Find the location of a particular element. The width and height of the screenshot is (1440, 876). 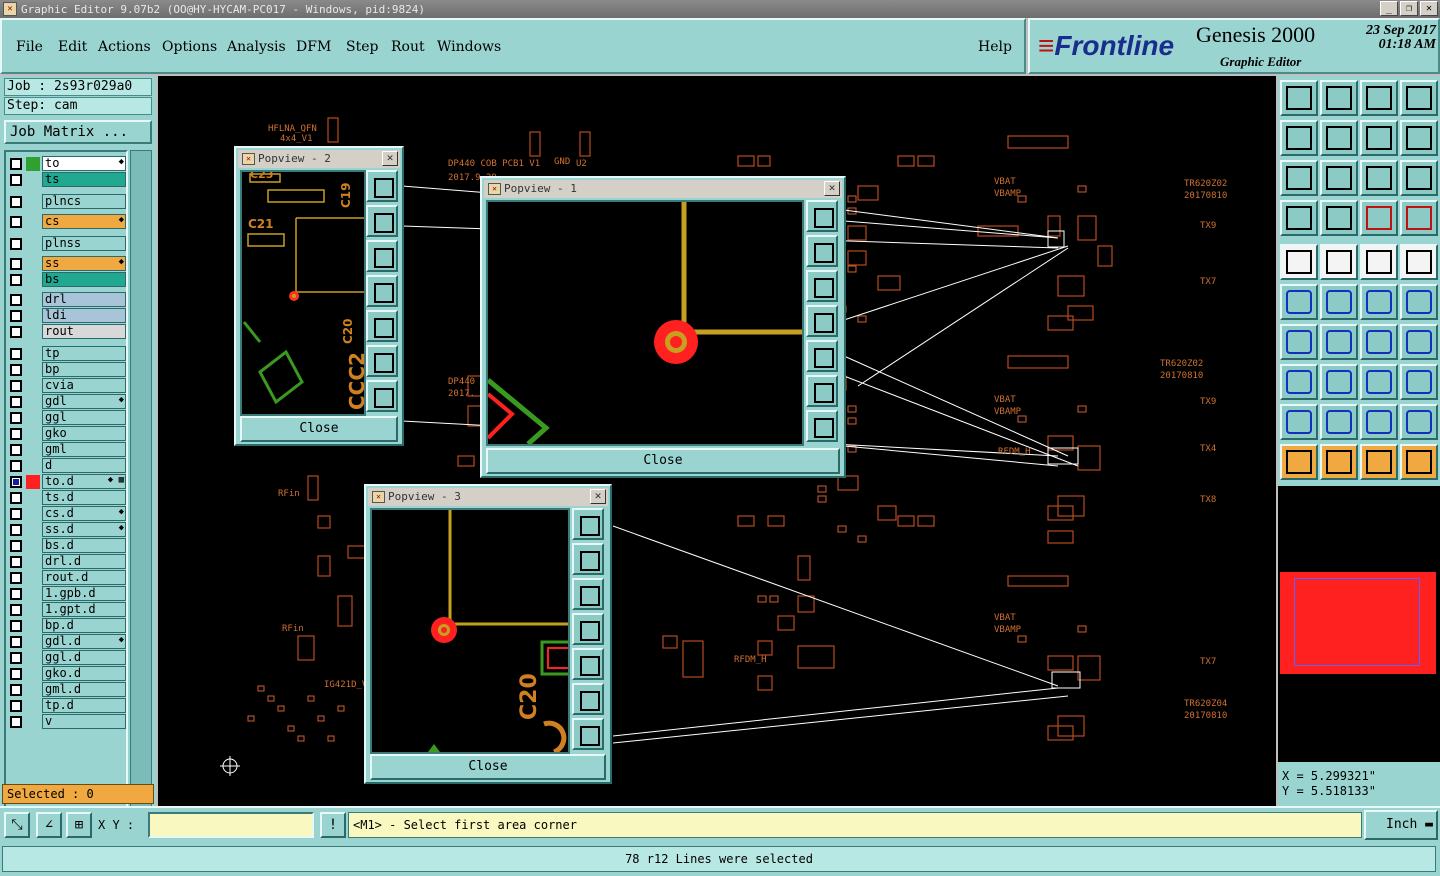

menu-edit: Edit is located at coordinates (72, 47).